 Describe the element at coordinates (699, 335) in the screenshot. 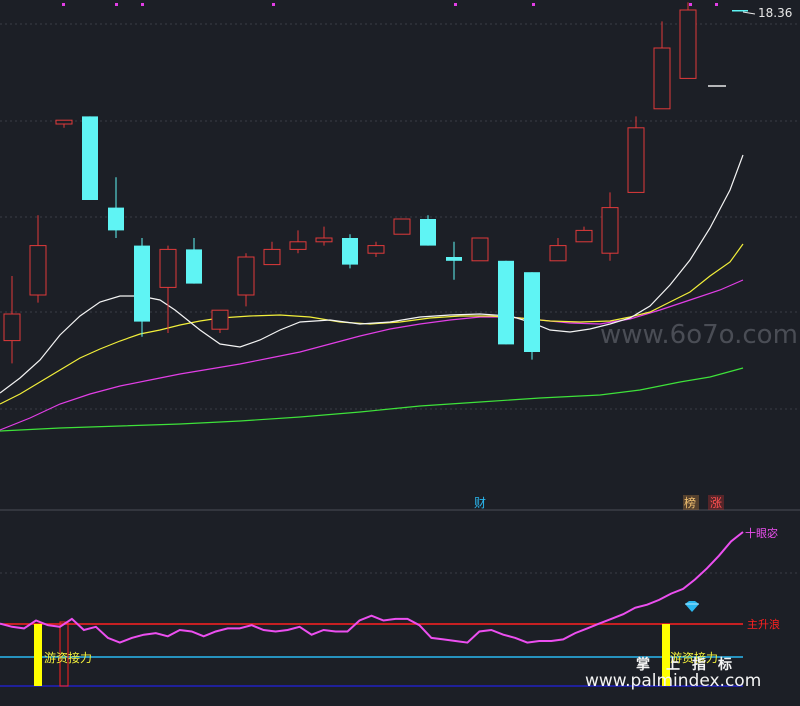

I see `top-watermark: www.6o7o.com` at that location.